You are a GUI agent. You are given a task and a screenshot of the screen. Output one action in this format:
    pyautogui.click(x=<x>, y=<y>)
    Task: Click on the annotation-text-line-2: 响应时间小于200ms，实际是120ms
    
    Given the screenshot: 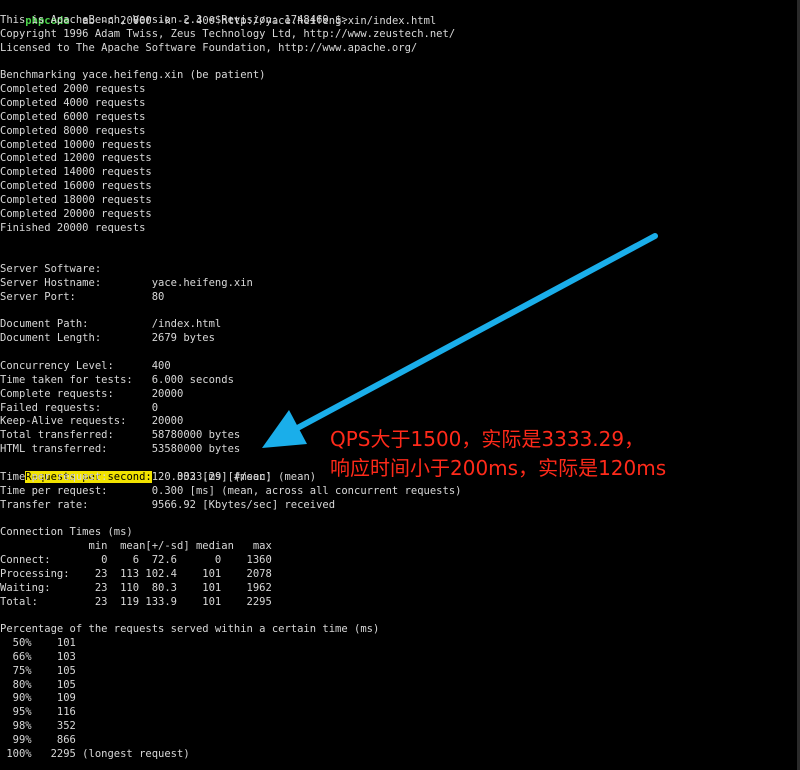 What is the action you would take?
    pyautogui.click(x=498, y=468)
    